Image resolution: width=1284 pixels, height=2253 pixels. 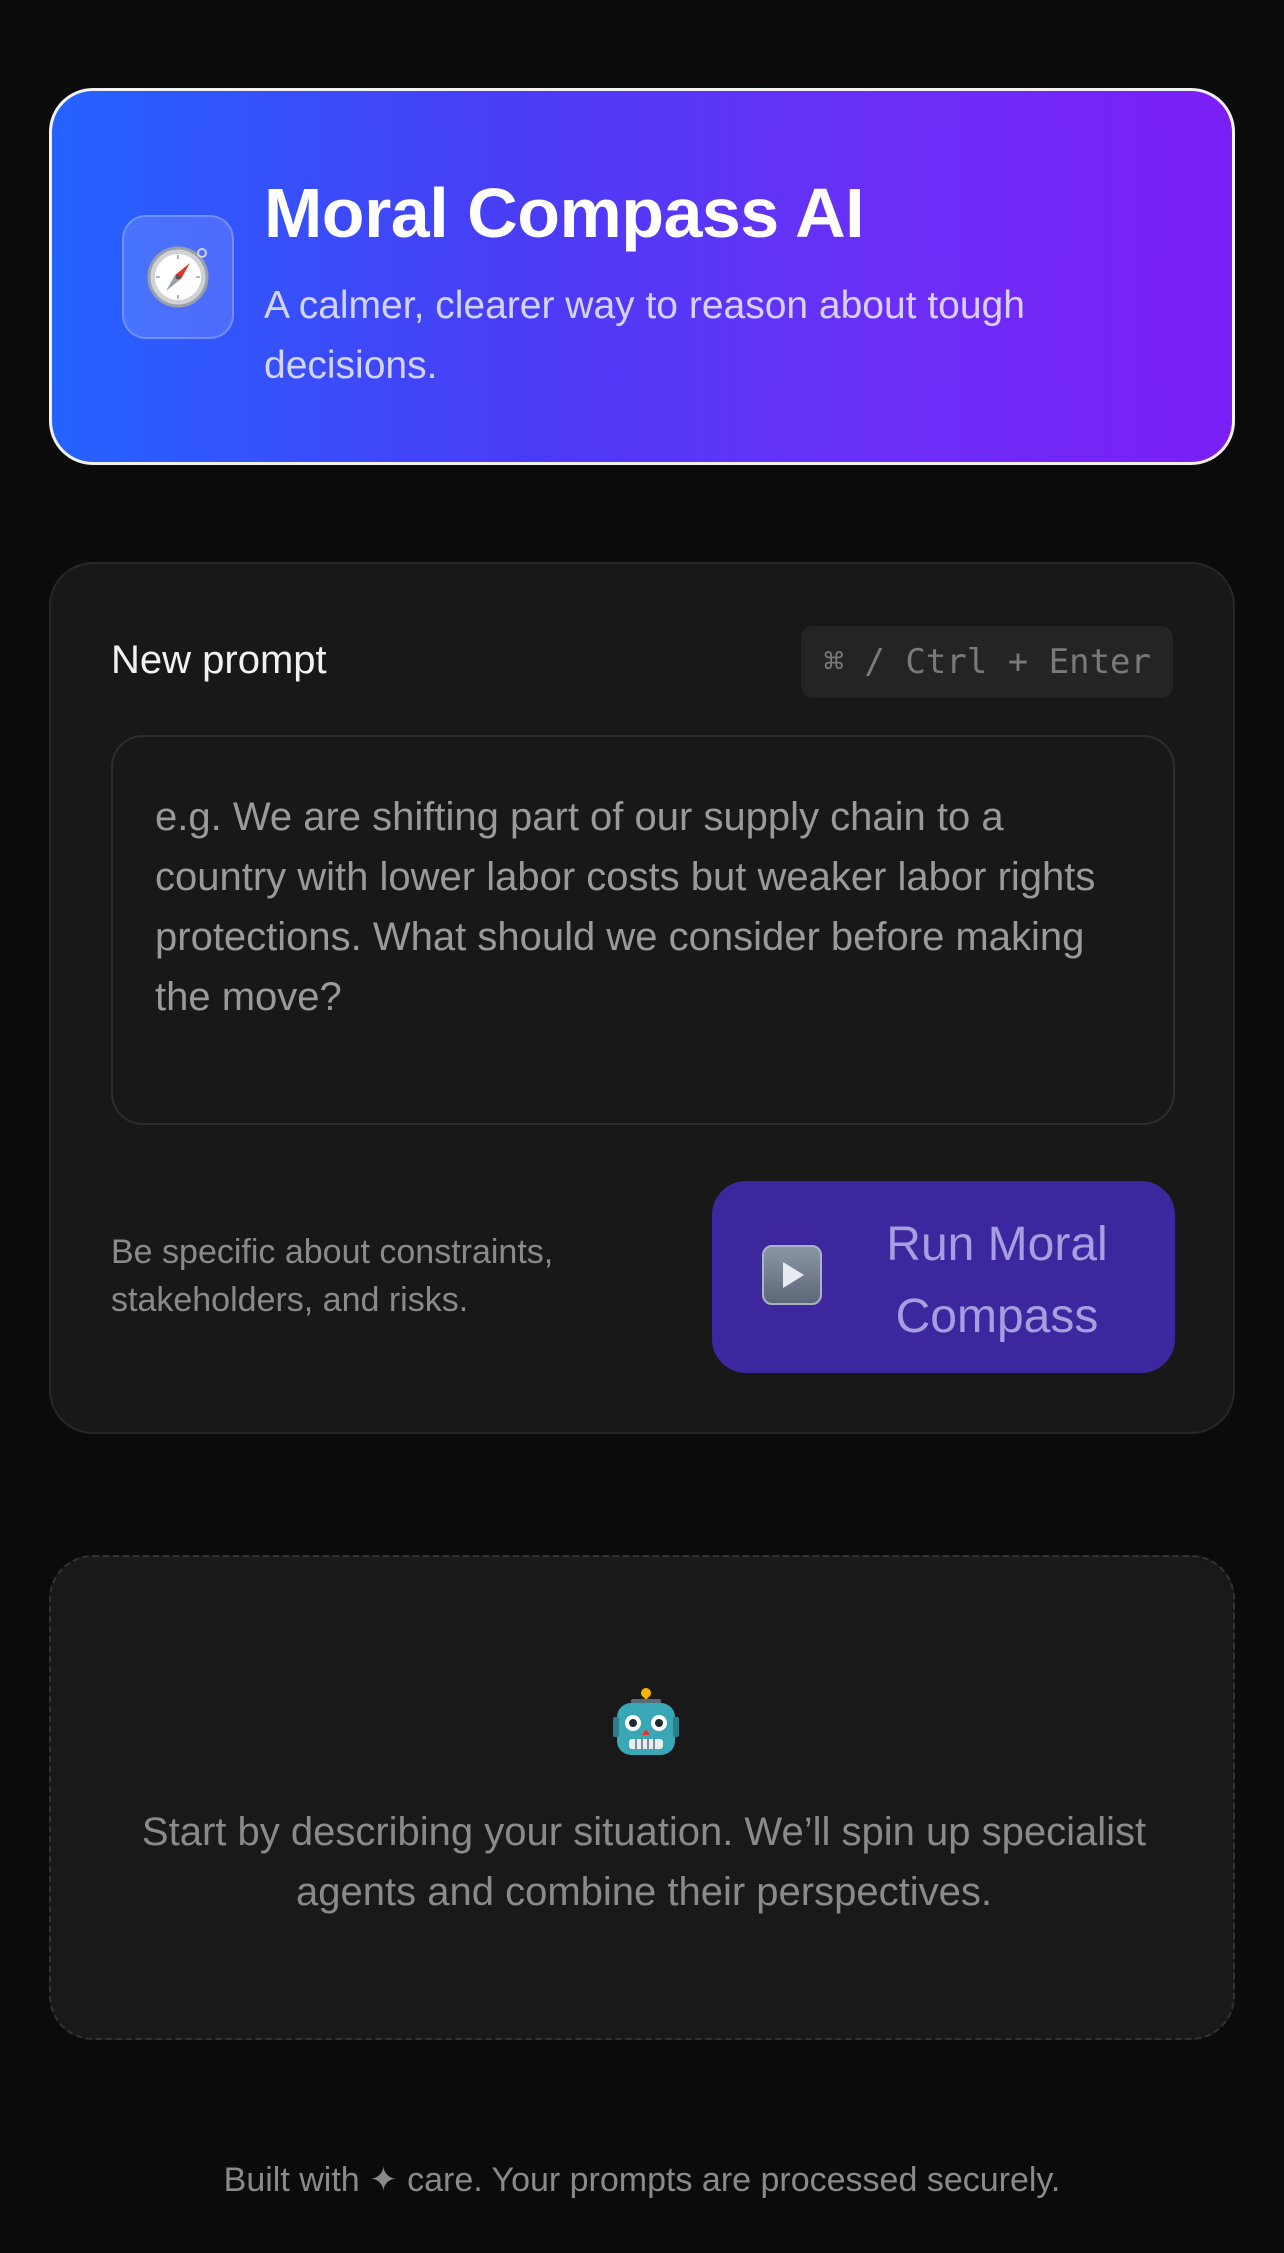 What do you see at coordinates (643, 930) in the screenshot?
I see `prompt-textarea` at bounding box center [643, 930].